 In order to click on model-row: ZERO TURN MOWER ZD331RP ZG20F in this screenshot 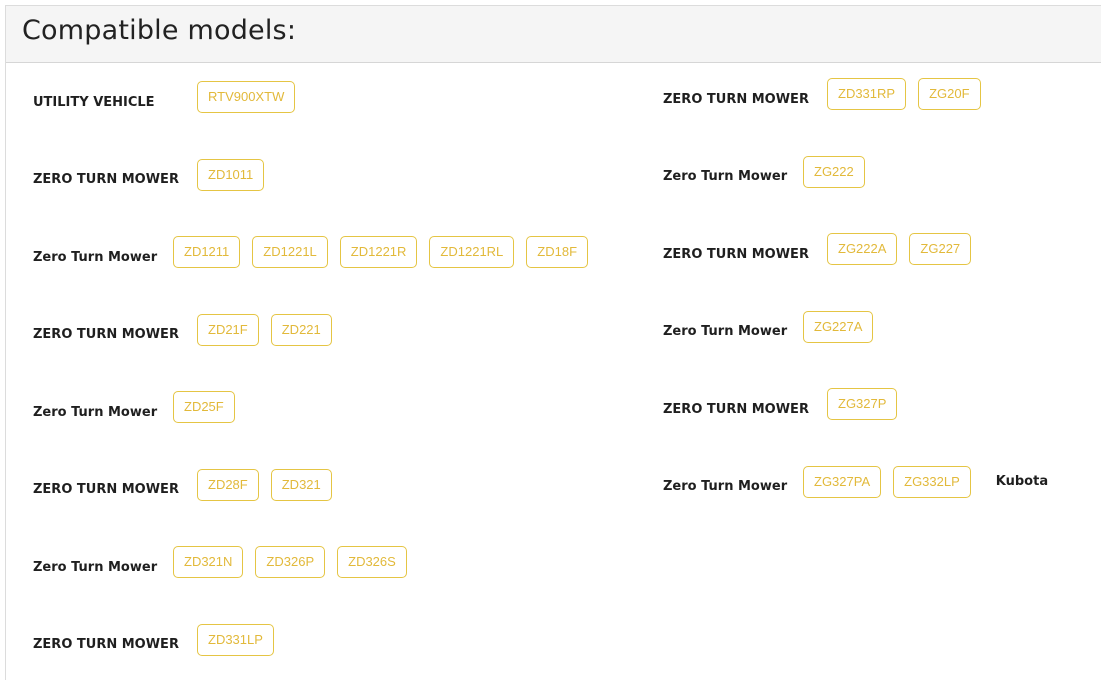, I will do `click(828, 94)`.